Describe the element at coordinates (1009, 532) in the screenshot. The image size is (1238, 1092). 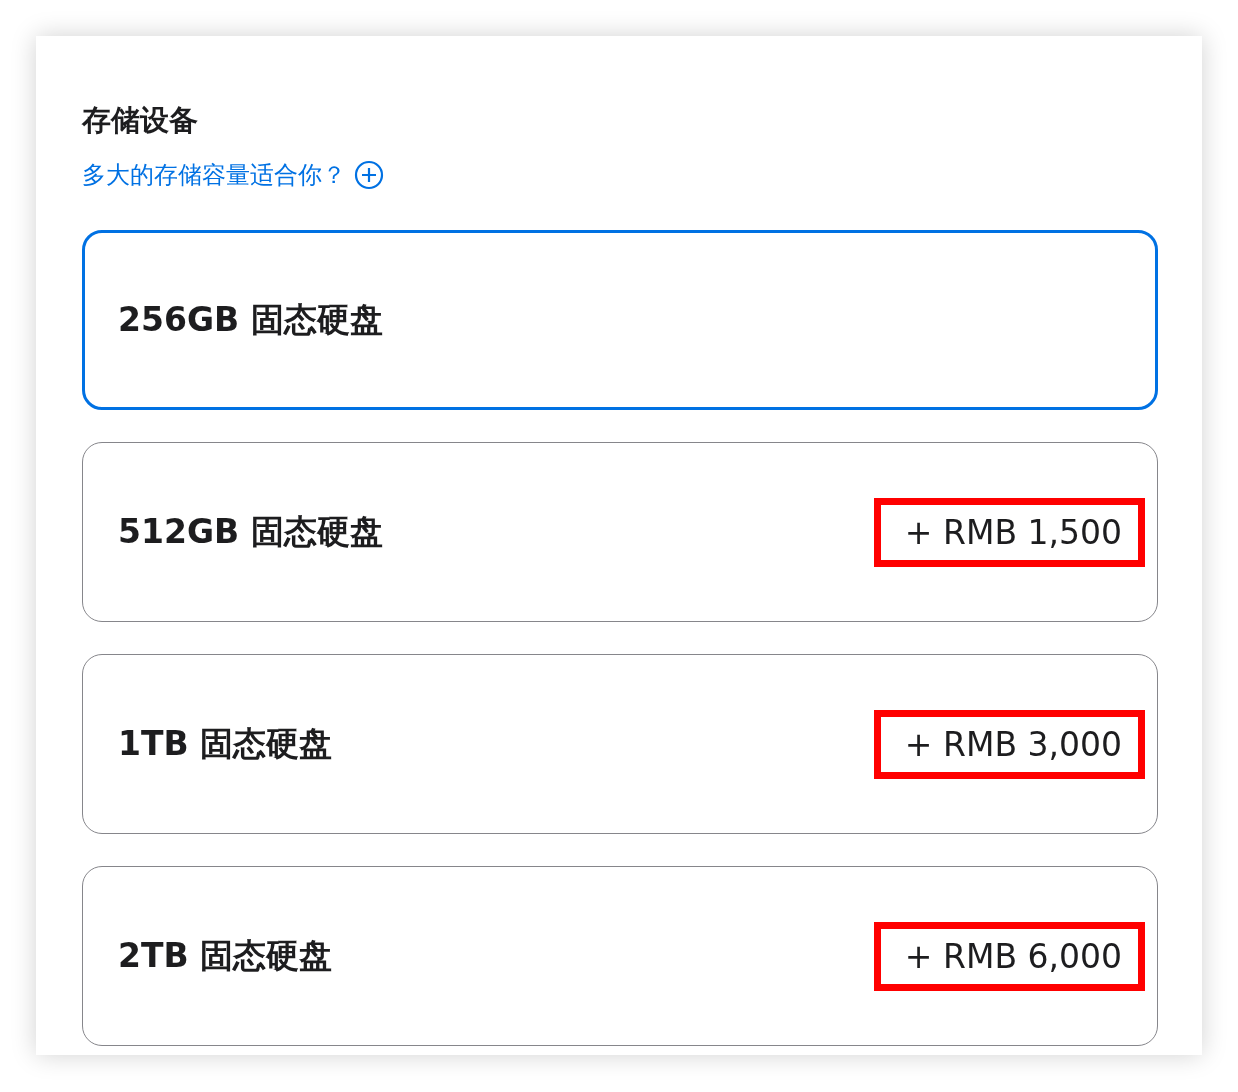
I see `option-price: + RMB 1,500` at that location.